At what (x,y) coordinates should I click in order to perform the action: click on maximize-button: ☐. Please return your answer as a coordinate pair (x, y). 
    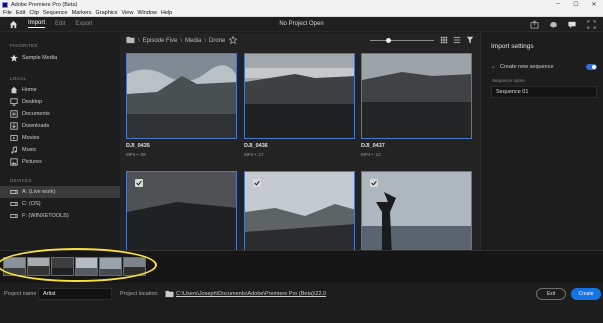
    Looking at the image, I should click on (576, 4).